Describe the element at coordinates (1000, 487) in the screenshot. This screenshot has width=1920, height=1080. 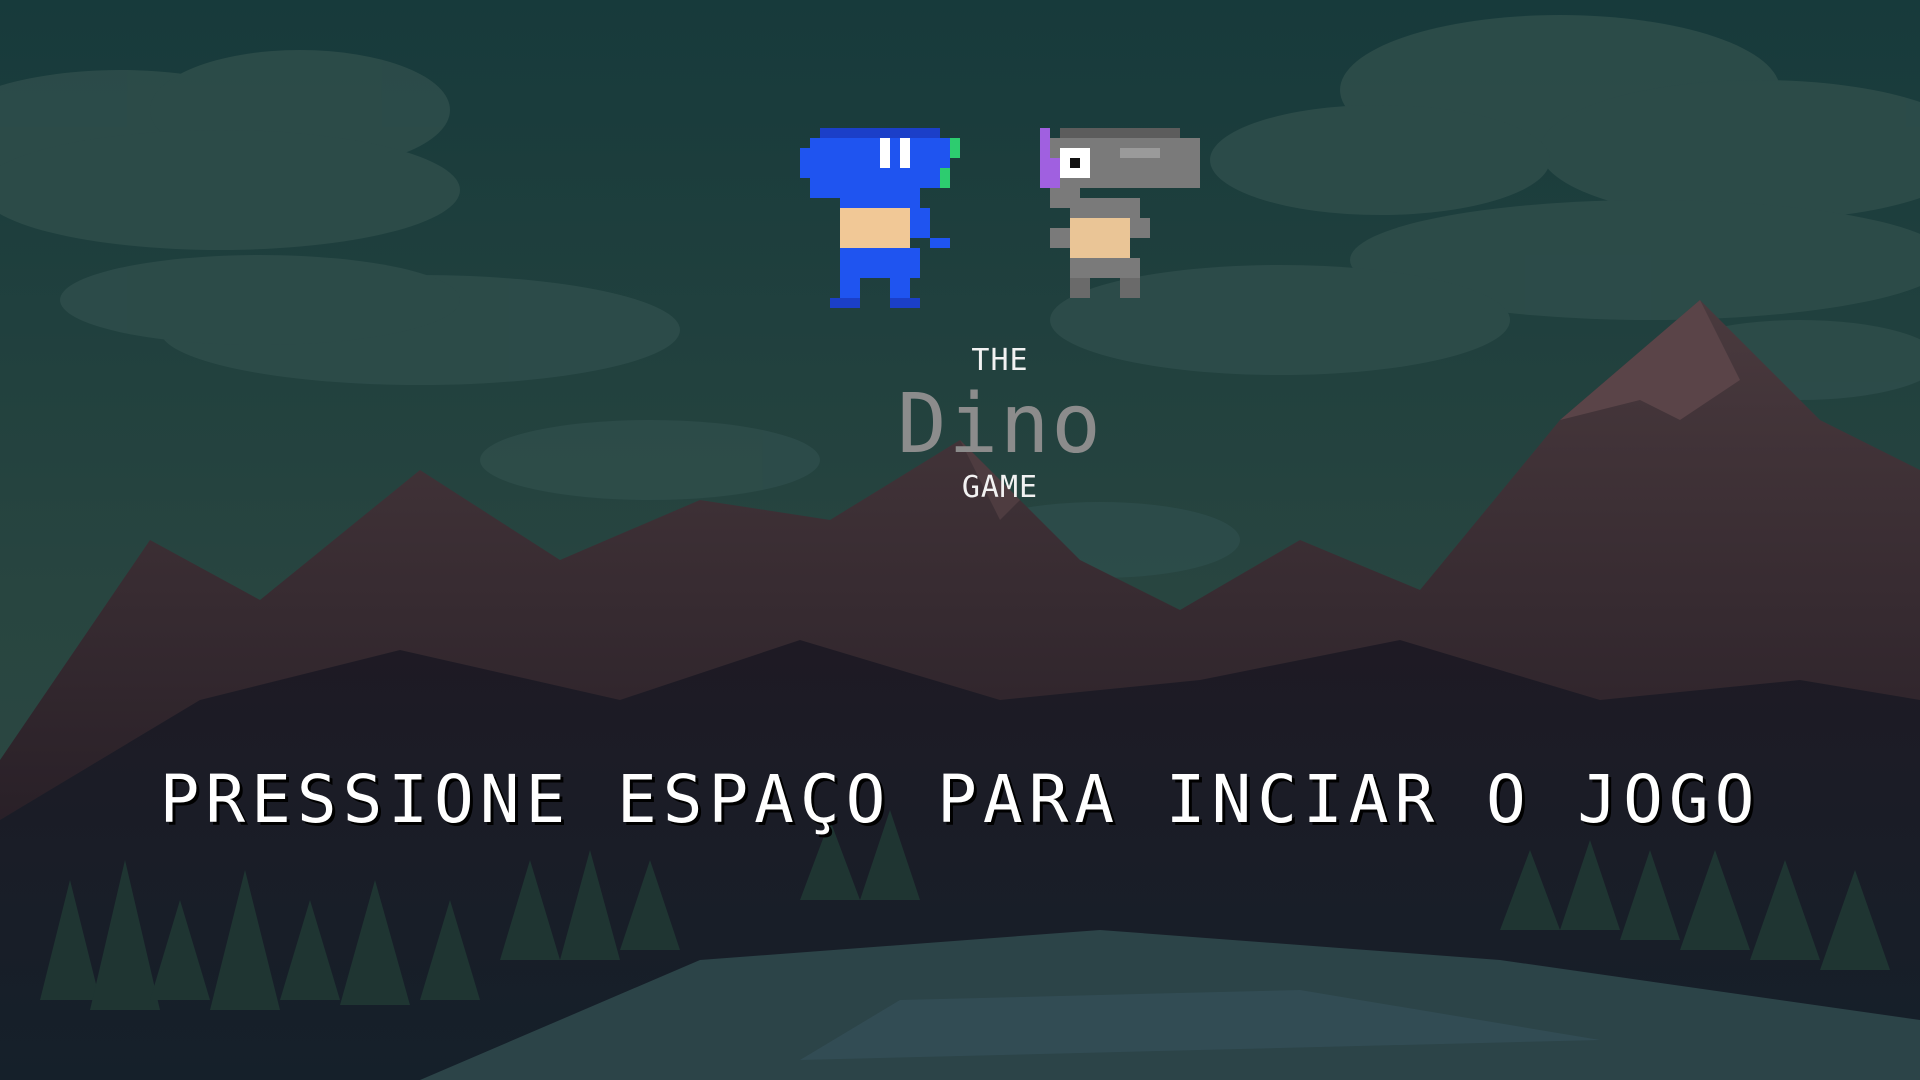
I see `logo-game-text: GAME` at that location.